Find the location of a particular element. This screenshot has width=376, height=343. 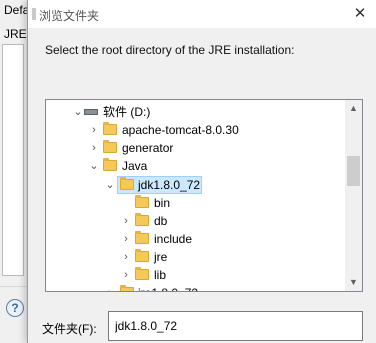

tree-item-label: generator is located at coordinates (148, 148).